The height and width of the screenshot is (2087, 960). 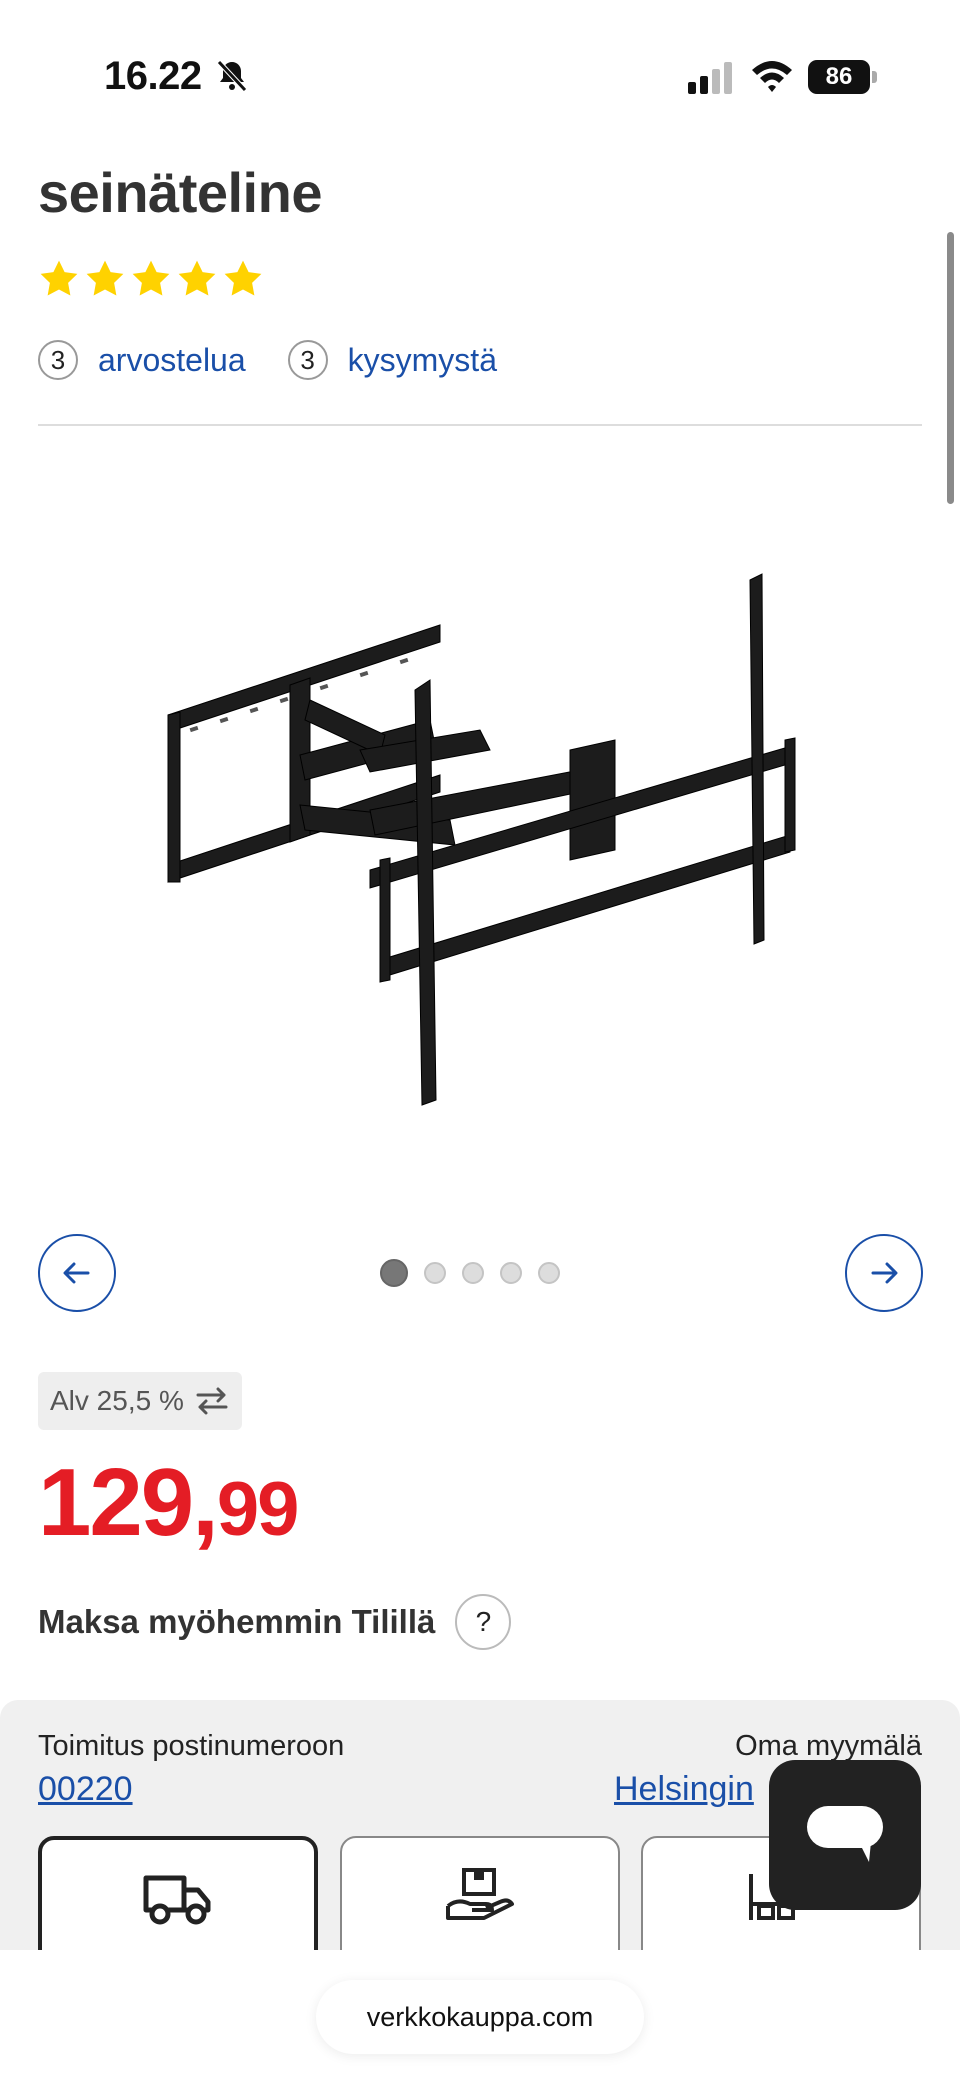 I want to click on address-bar: verkkokauppa.com, so click(x=480, y=2017).